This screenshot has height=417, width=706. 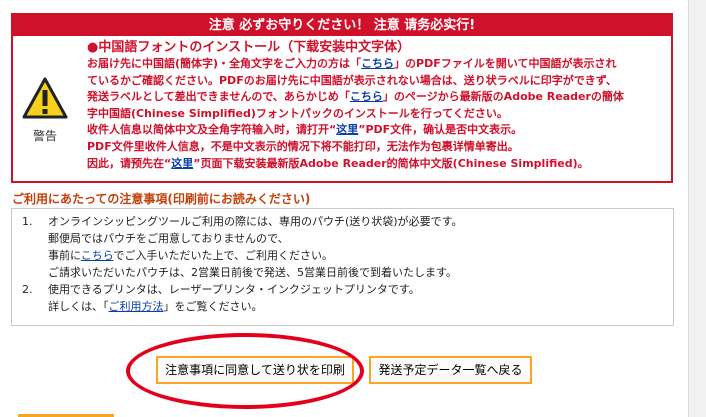 What do you see at coordinates (697, 208) in the screenshot?
I see `window-scrollbar` at bounding box center [697, 208].